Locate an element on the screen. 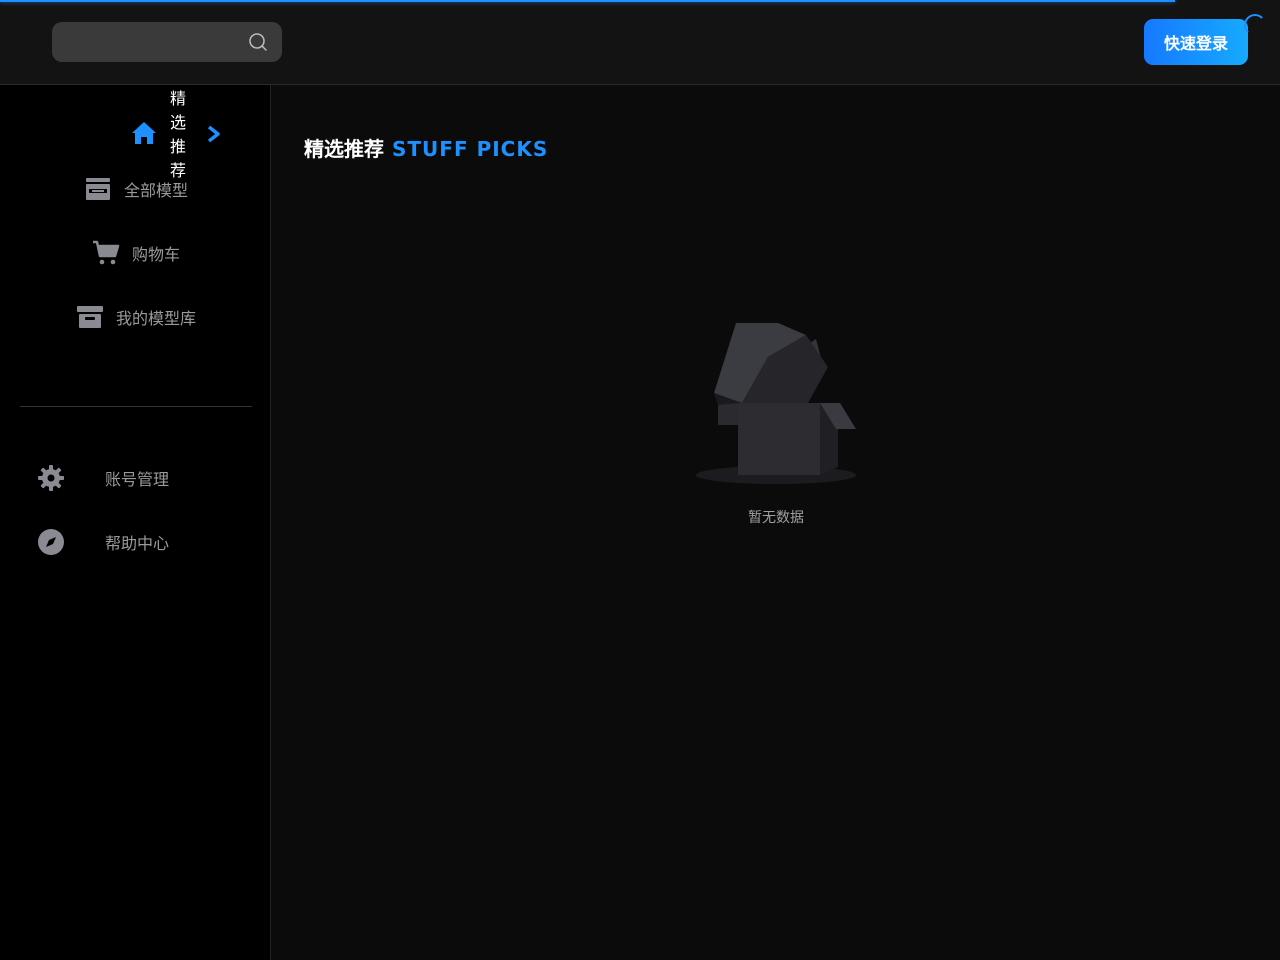 This screenshot has height=960, width=1280. quick-login-button: 快速登录 is located at coordinates (1196, 42).